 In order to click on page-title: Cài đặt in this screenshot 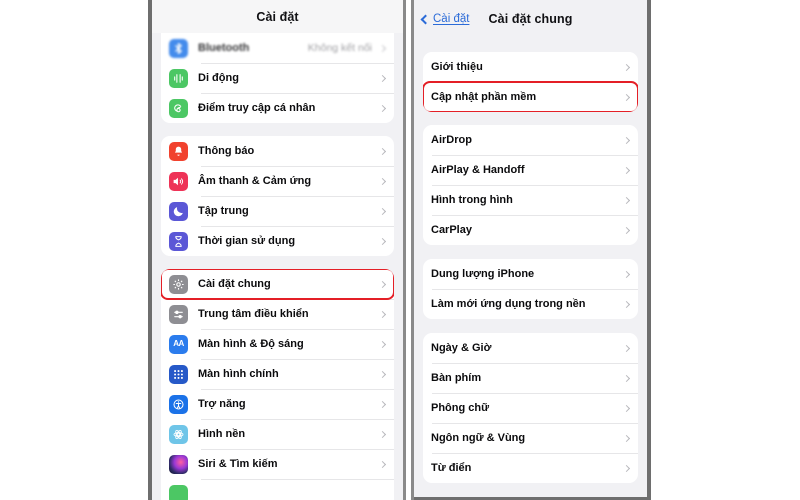, I will do `click(277, 16)`.